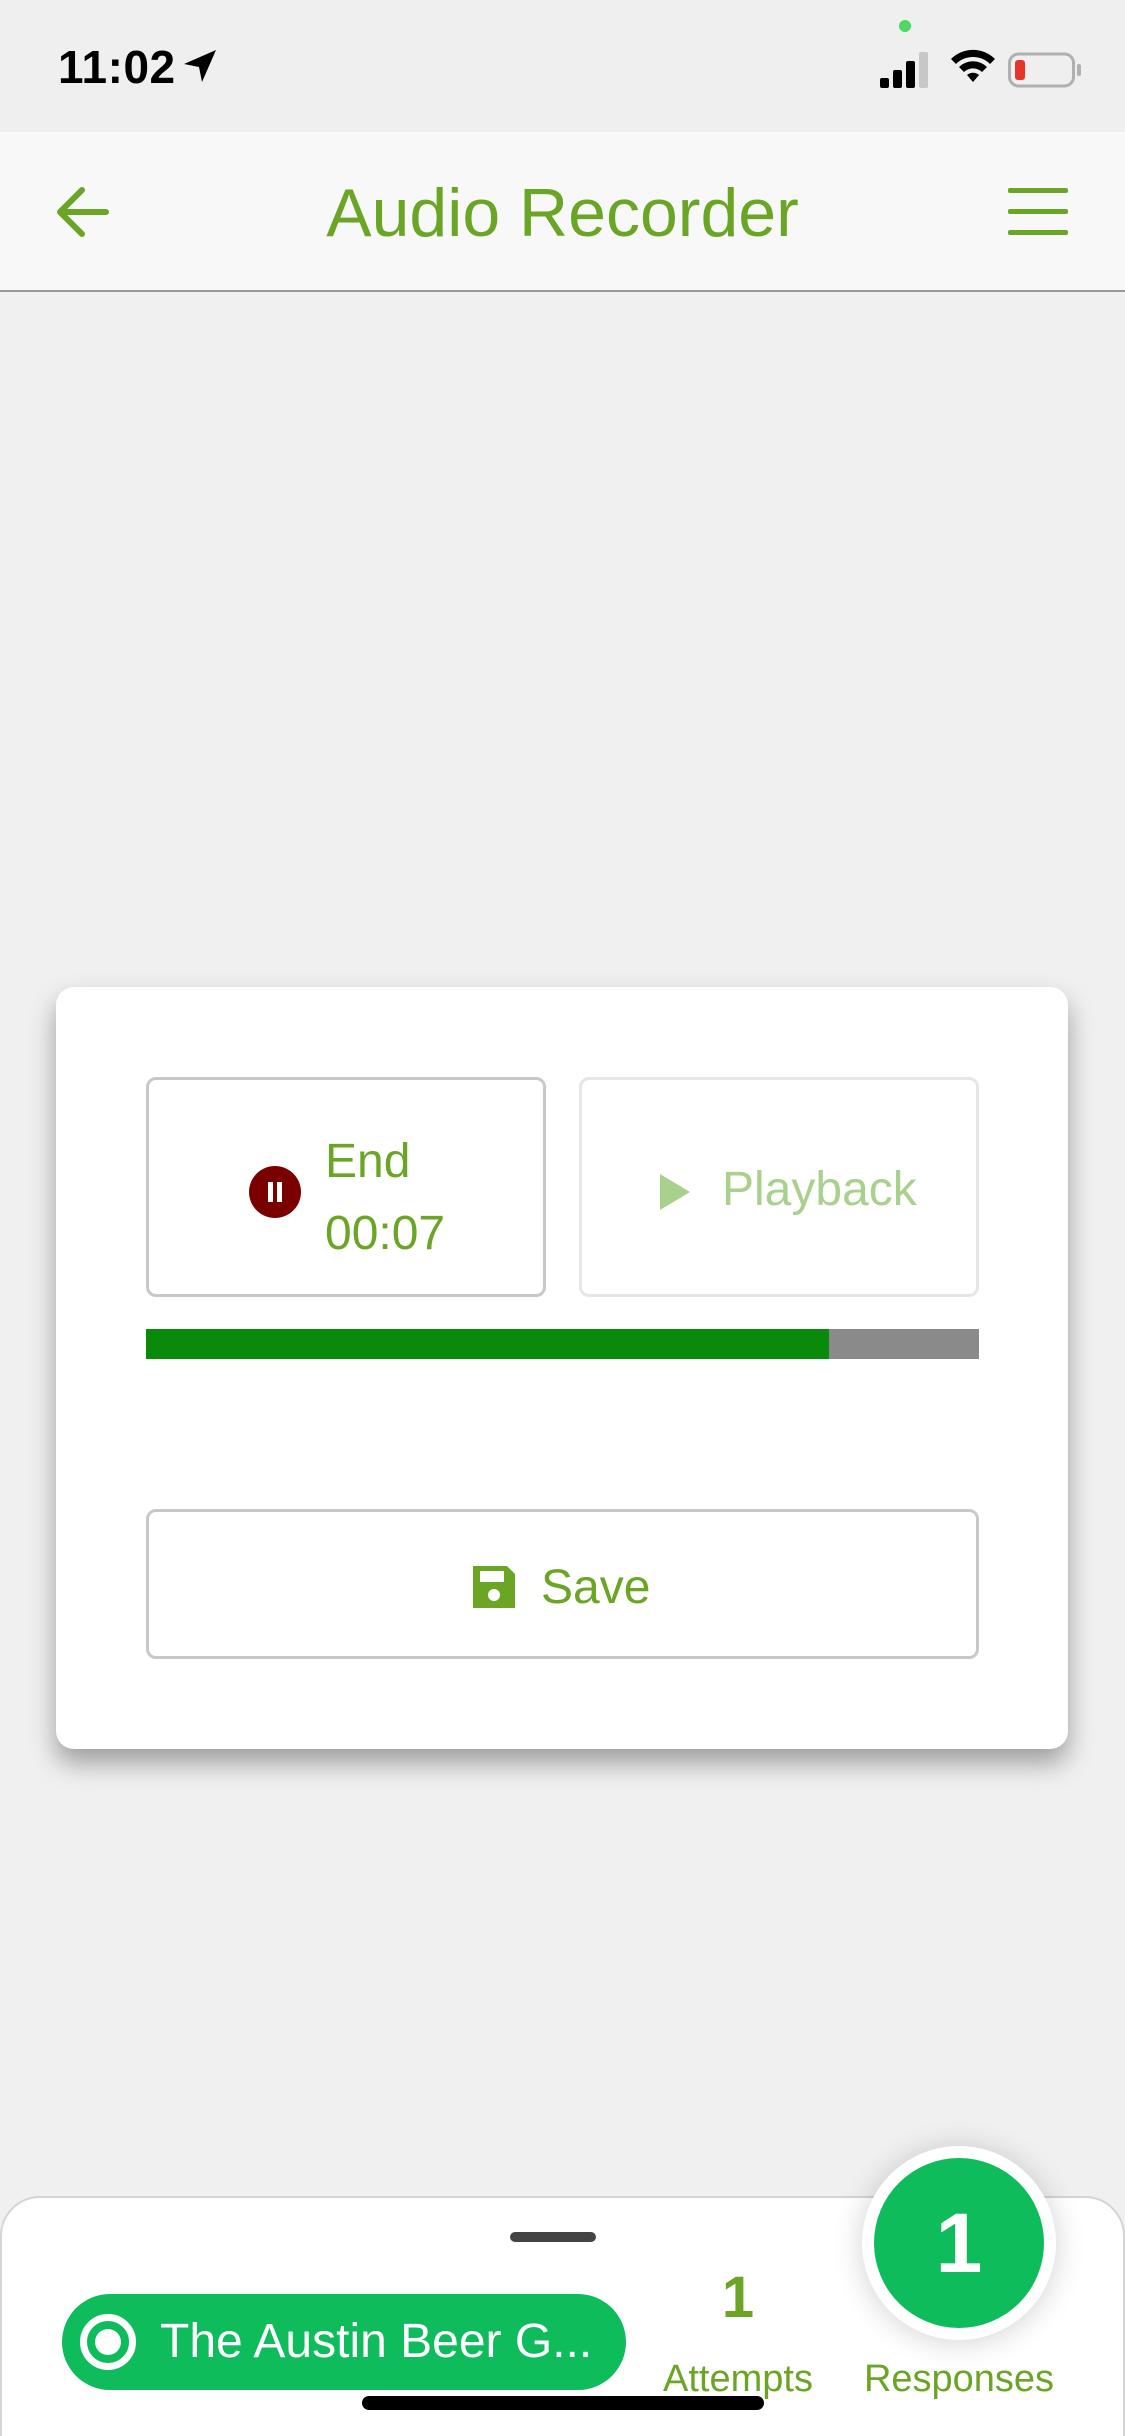 The width and height of the screenshot is (1125, 2436). Describe the element at coordinates (904, 70) in the screenshot. I see `signal-icon` at that location.